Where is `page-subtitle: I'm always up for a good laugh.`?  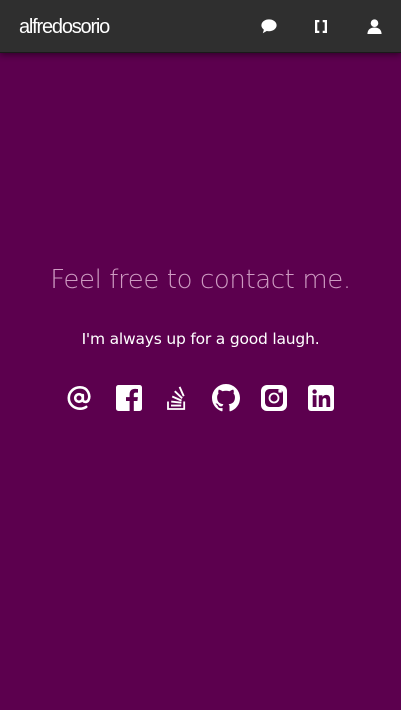
page-subtitle: I'm always up for a good laugh. is located at coordinates (200, 339).